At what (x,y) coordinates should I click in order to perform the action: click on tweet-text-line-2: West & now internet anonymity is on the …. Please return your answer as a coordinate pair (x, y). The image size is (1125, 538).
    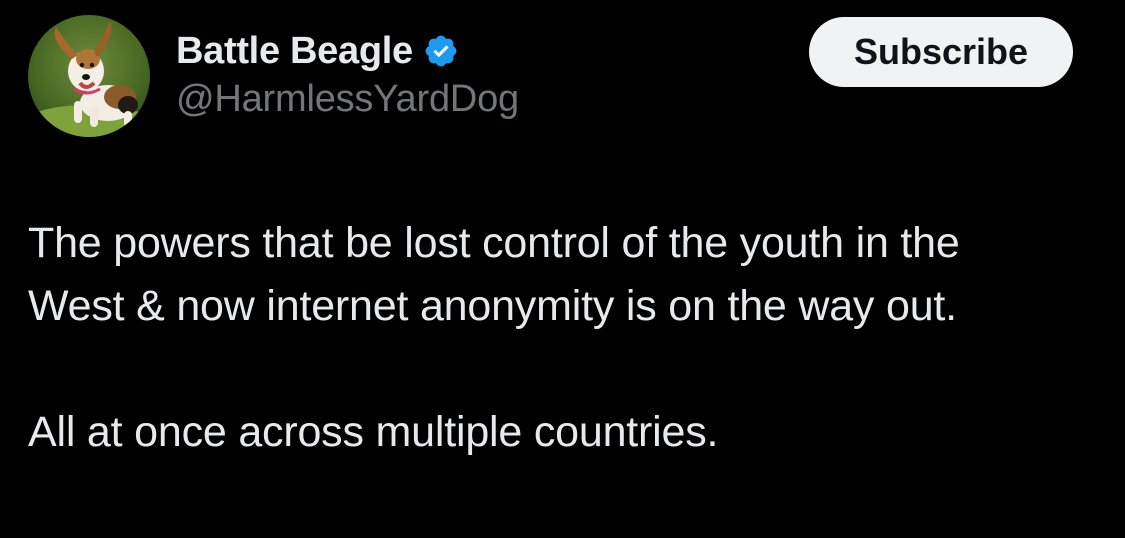
    Looking at the image, I should click on (492, 306).